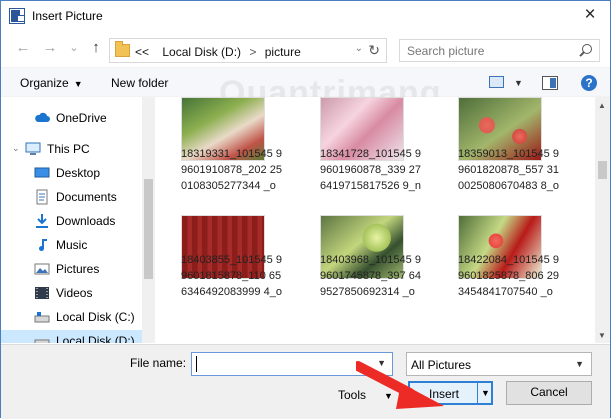 This screenshot has width=611, height=419. What do you see at coordinates (16, 148) in the screenshot?
I see `expander-icon: ⌄` at bounding box center [16, 148].